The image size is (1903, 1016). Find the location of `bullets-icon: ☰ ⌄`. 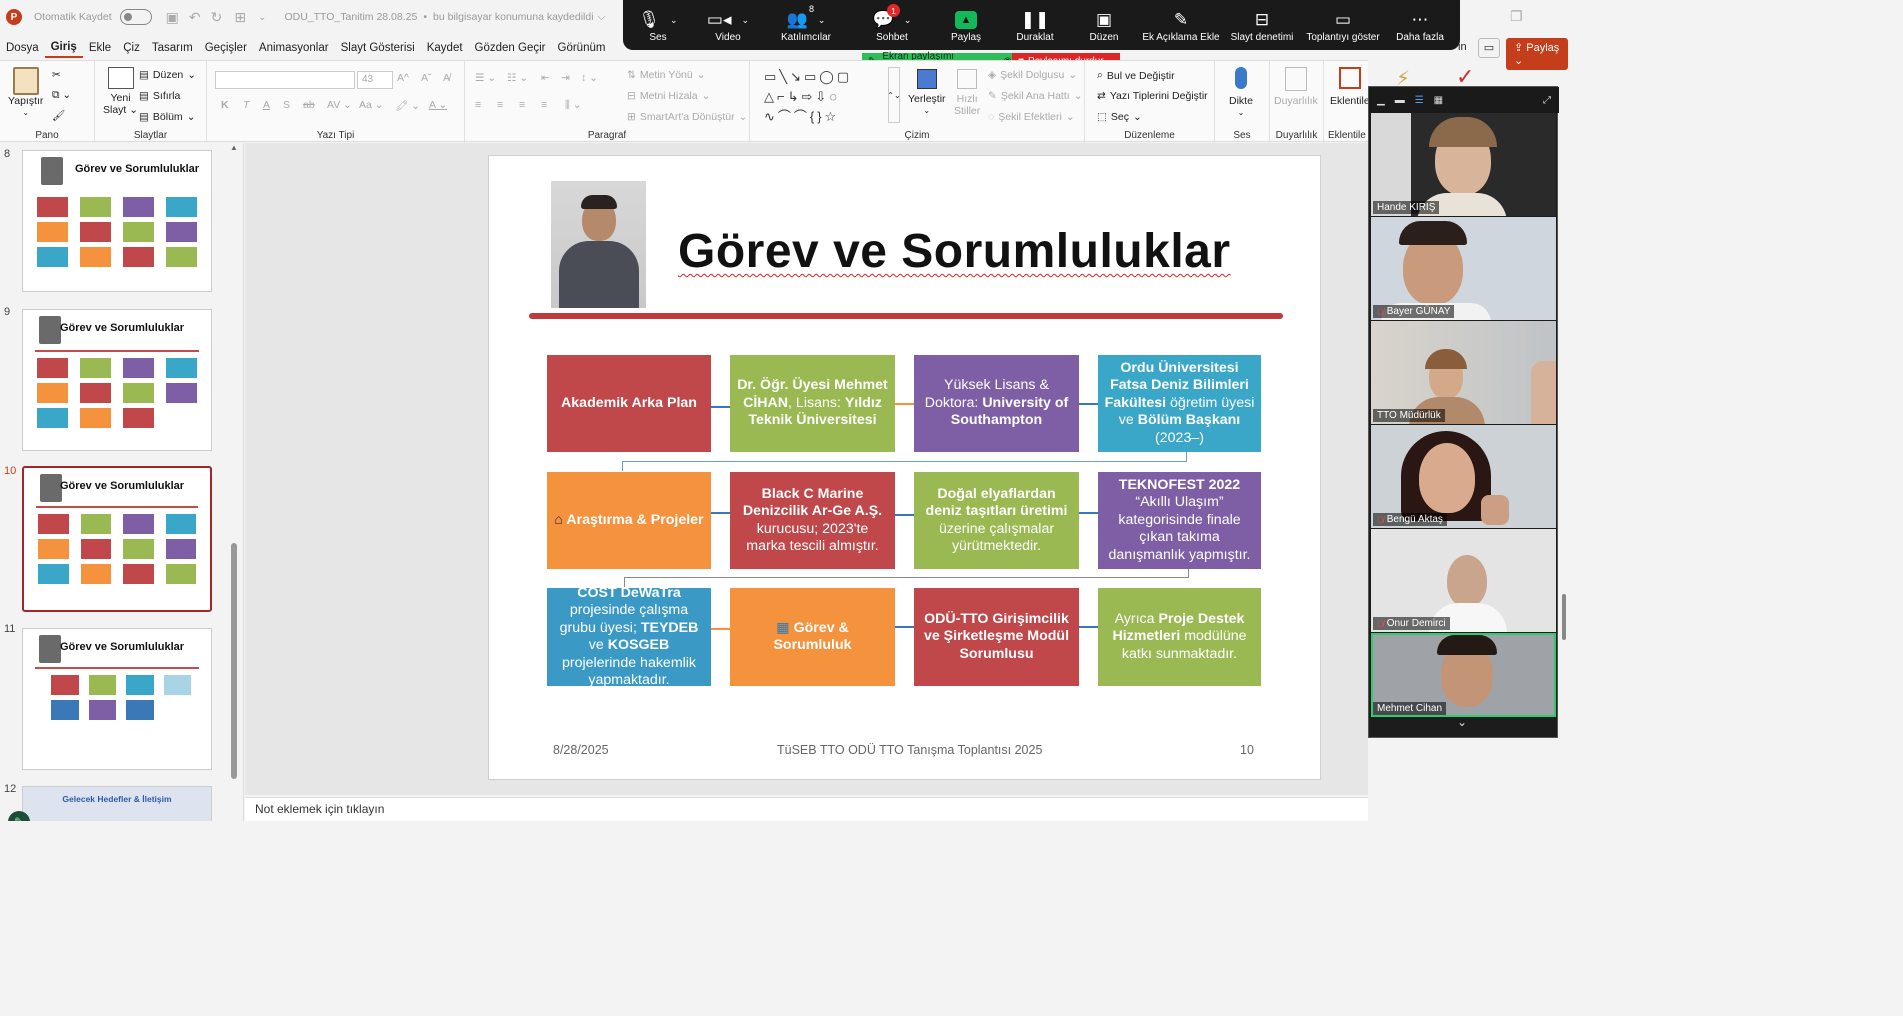

bullets-icon: ☰ ⌄ is located at coordinates (485, 78).